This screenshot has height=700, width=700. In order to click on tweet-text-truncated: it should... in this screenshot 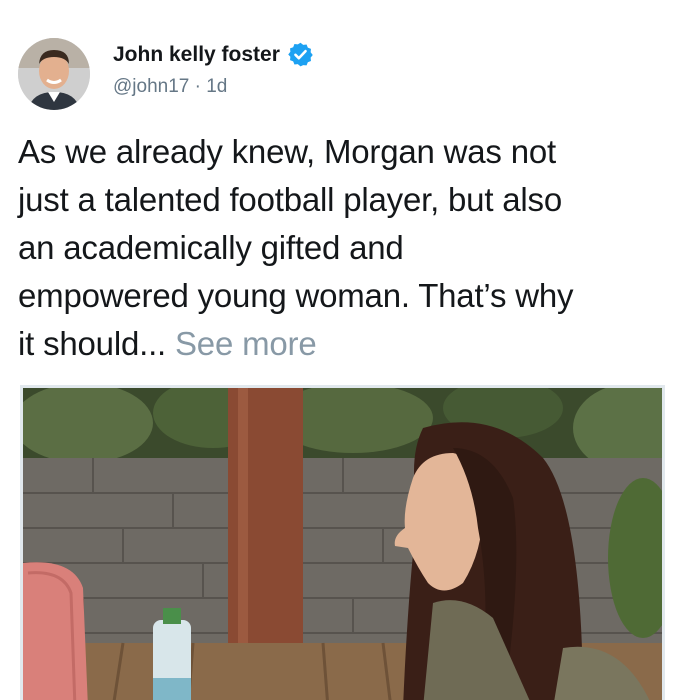, I will do `click(92, 343)`.